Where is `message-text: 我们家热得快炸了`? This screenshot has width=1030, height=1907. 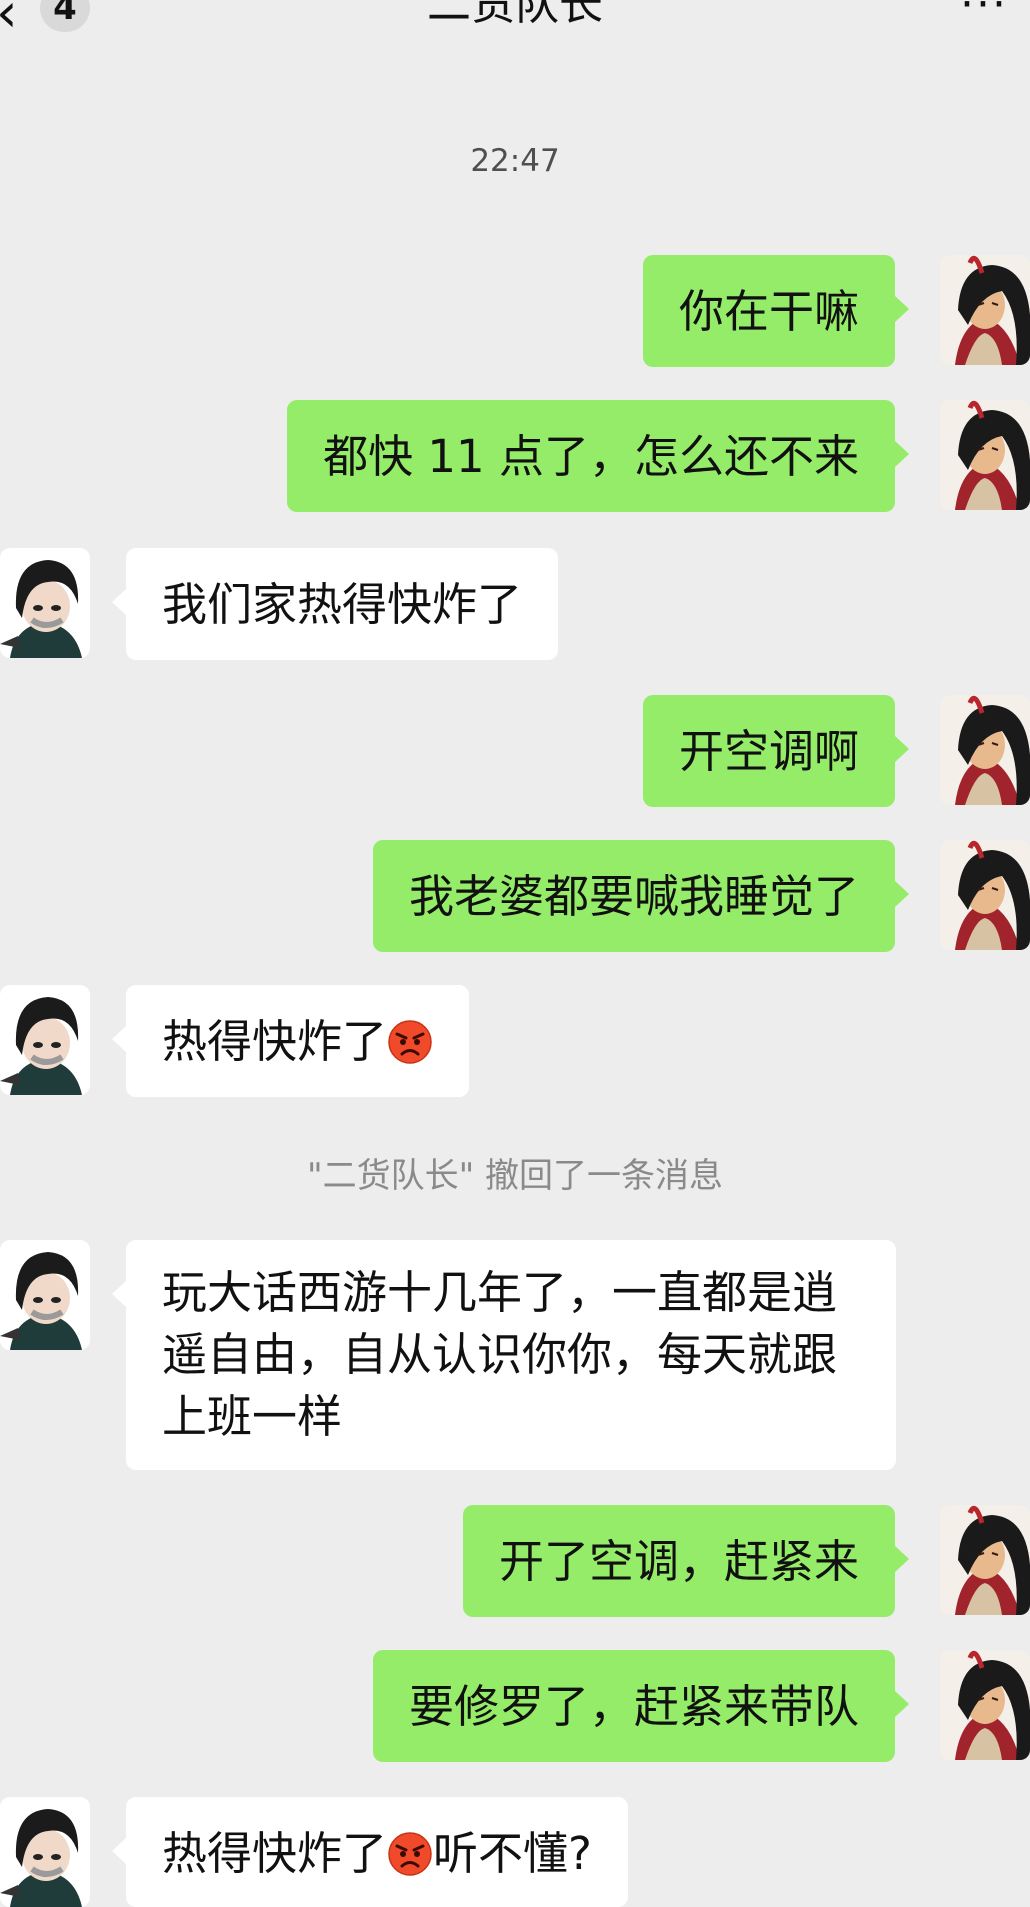 message-text: 我们家热得快炸了 is located at coordinates (342, 604).